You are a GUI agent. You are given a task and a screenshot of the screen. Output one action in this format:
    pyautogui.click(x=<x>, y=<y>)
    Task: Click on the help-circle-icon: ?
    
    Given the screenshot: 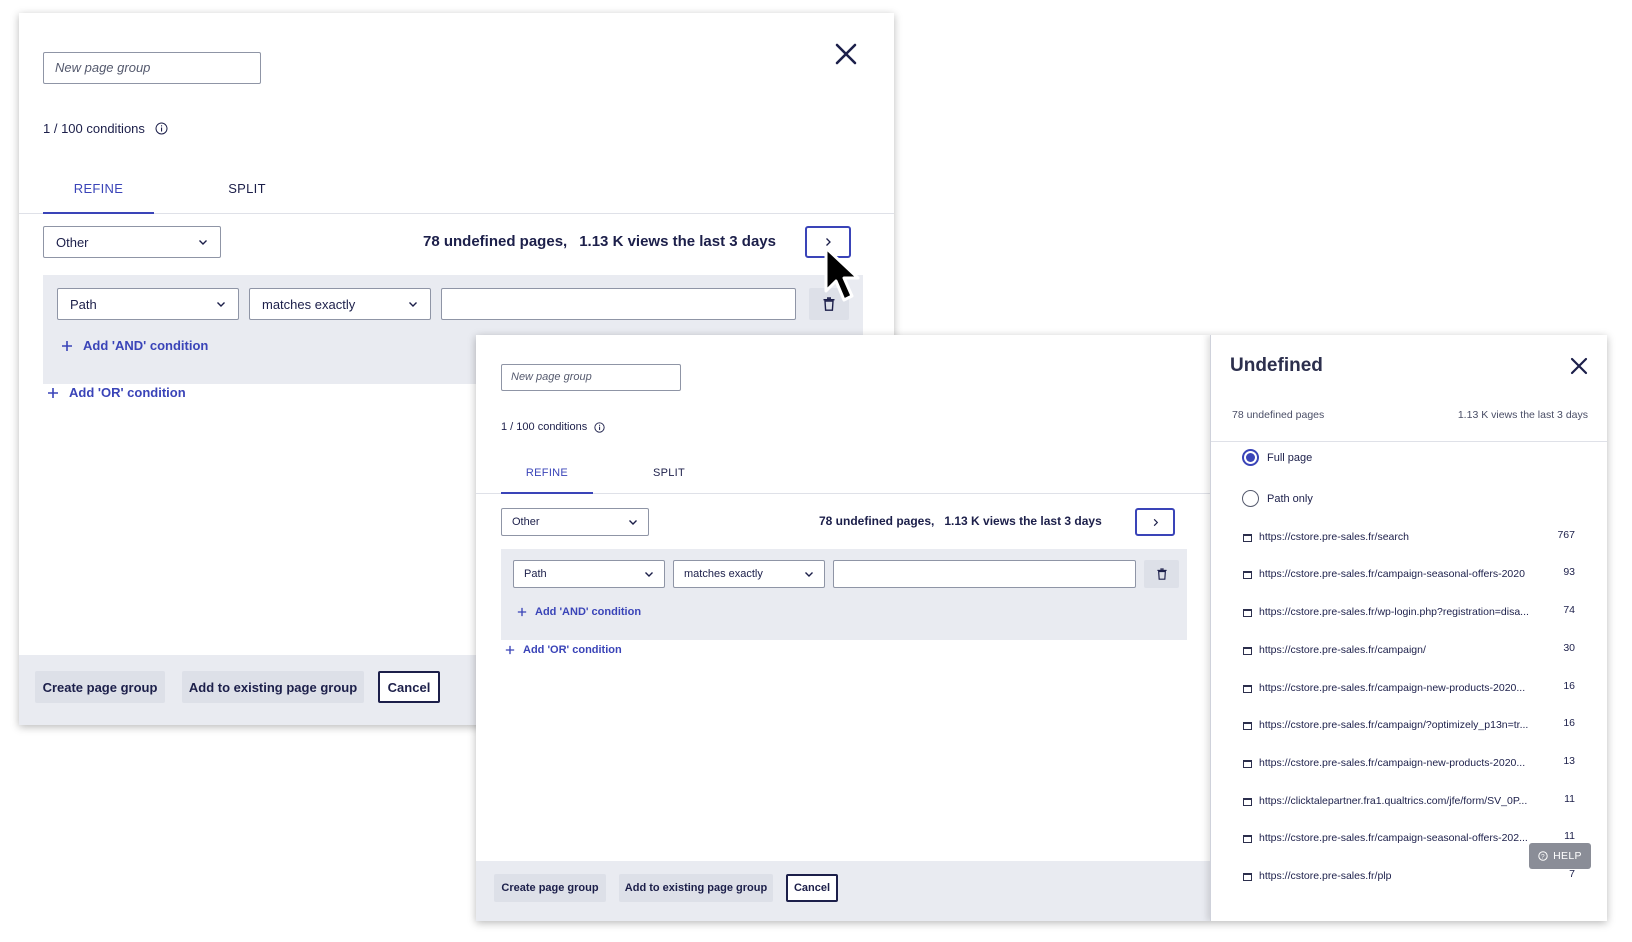 What is the action you would take?
    pyautogui.click(x=1543, y=856)
    